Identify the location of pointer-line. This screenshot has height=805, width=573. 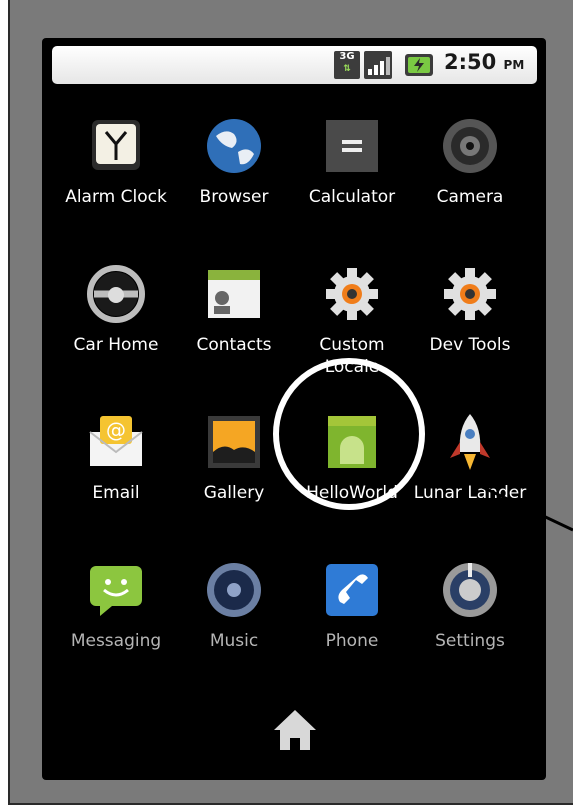
(498, 495).